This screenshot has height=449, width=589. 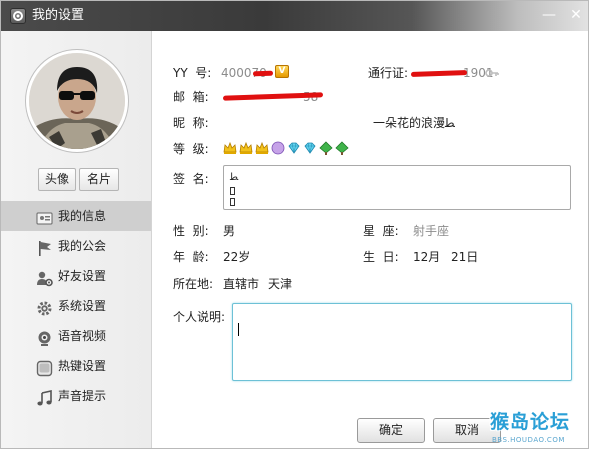 I want to click on sidebar-item-my-info: 我的信息, so click(x=76, y=216).